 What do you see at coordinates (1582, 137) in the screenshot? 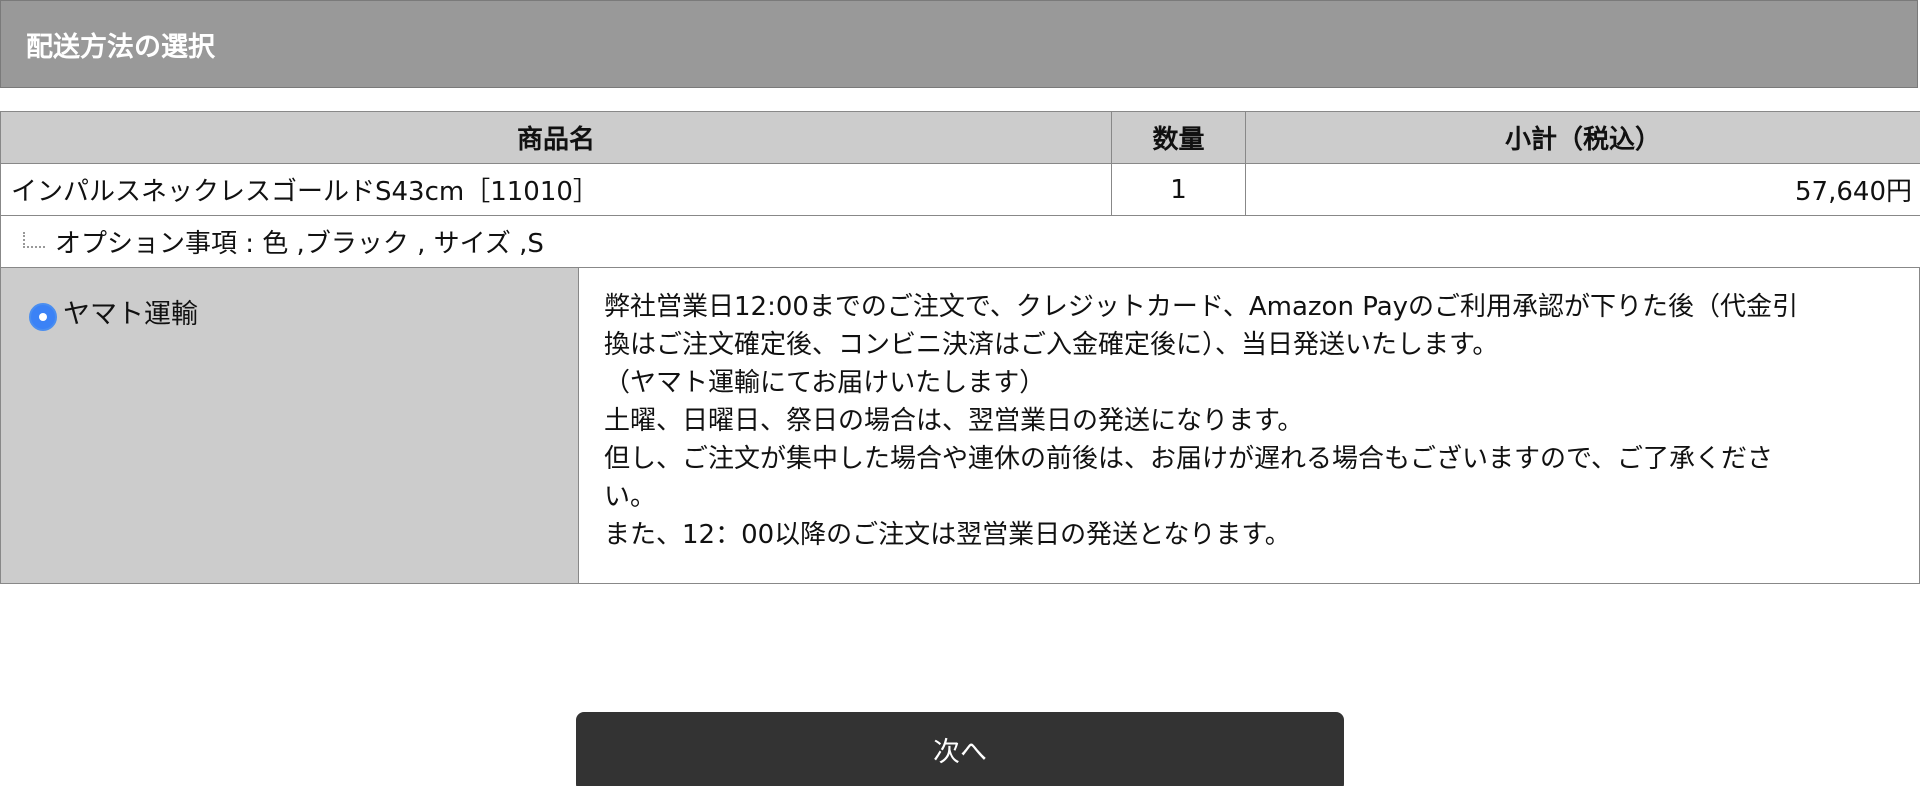
I see `column-header-subtotal: 小計（税込）` at bounding box center [1582, 137].